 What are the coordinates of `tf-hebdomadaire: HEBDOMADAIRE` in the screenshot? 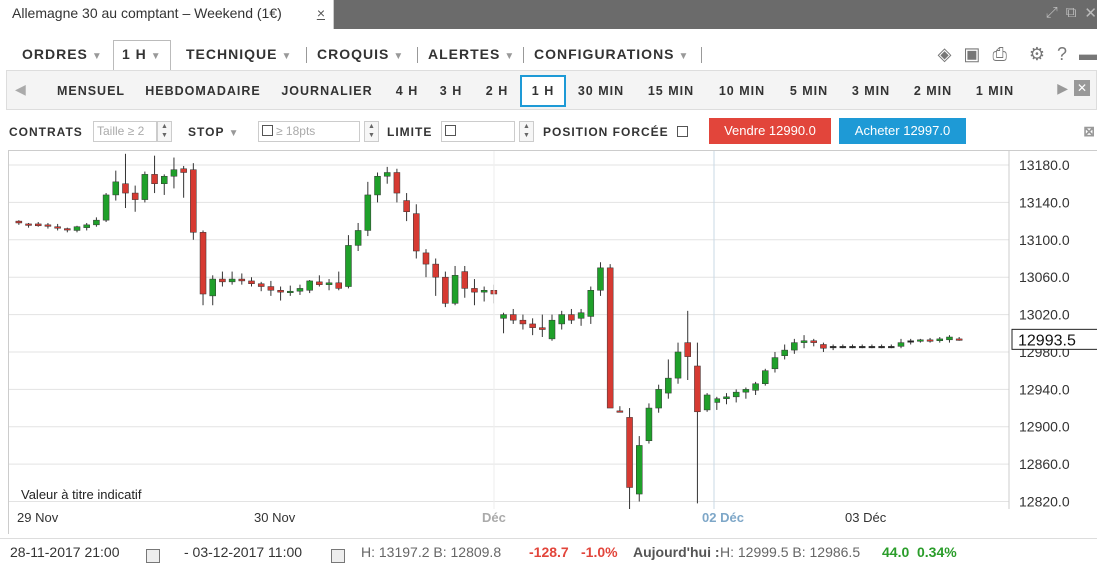 It's located at (203, 91).